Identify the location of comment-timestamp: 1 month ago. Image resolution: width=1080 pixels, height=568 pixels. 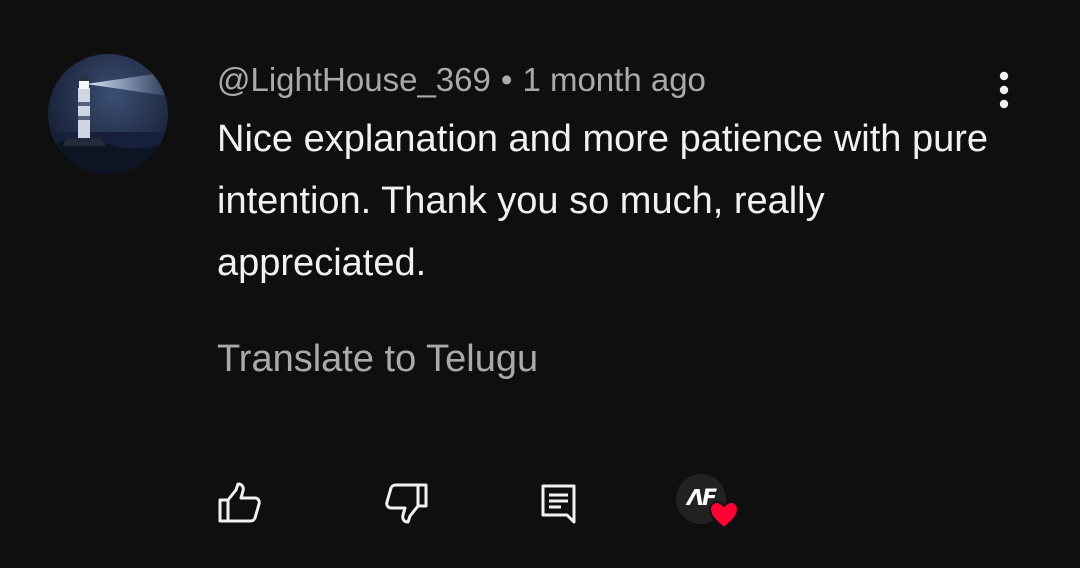
(613, 79).